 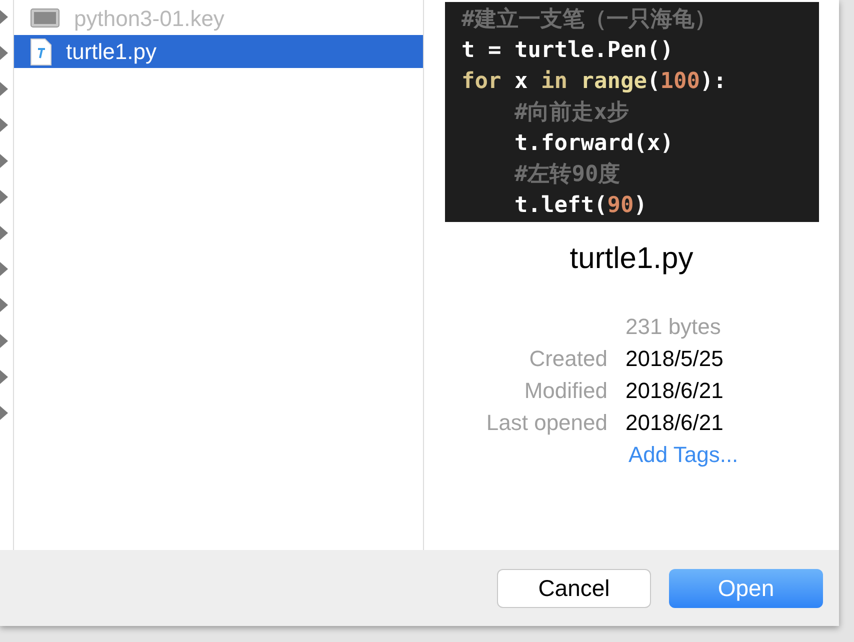 I want to click on file-size: 231 bytes, so click(x=674, y=327).